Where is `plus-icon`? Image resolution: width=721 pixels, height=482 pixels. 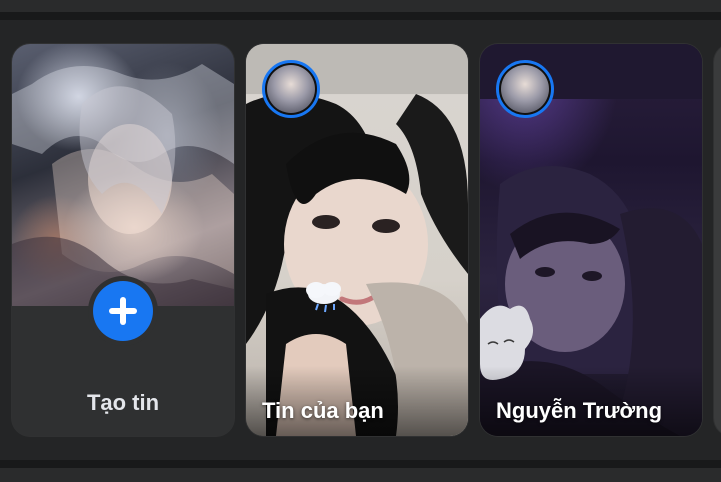
plus-icon is located at coordinates (123, 311).